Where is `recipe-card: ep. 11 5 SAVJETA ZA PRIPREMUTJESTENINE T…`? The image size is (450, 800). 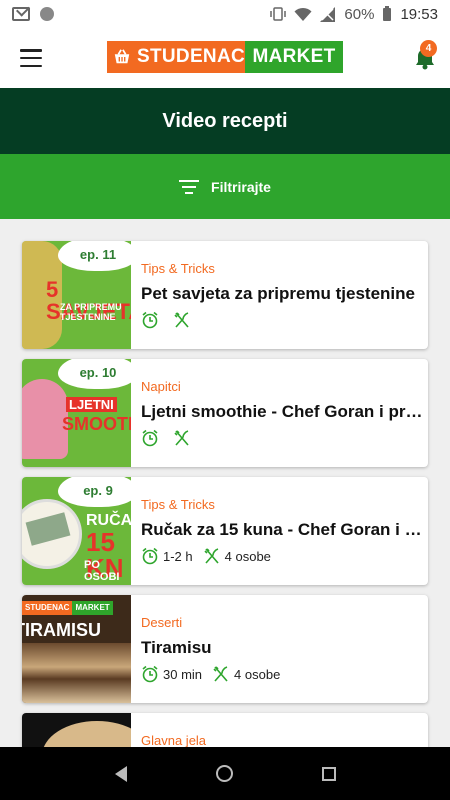
recipe-card: ep. 11 5 SAVJETA ZA PRIPREMUTJESTENINE T… is located at coordinates (225, 295).